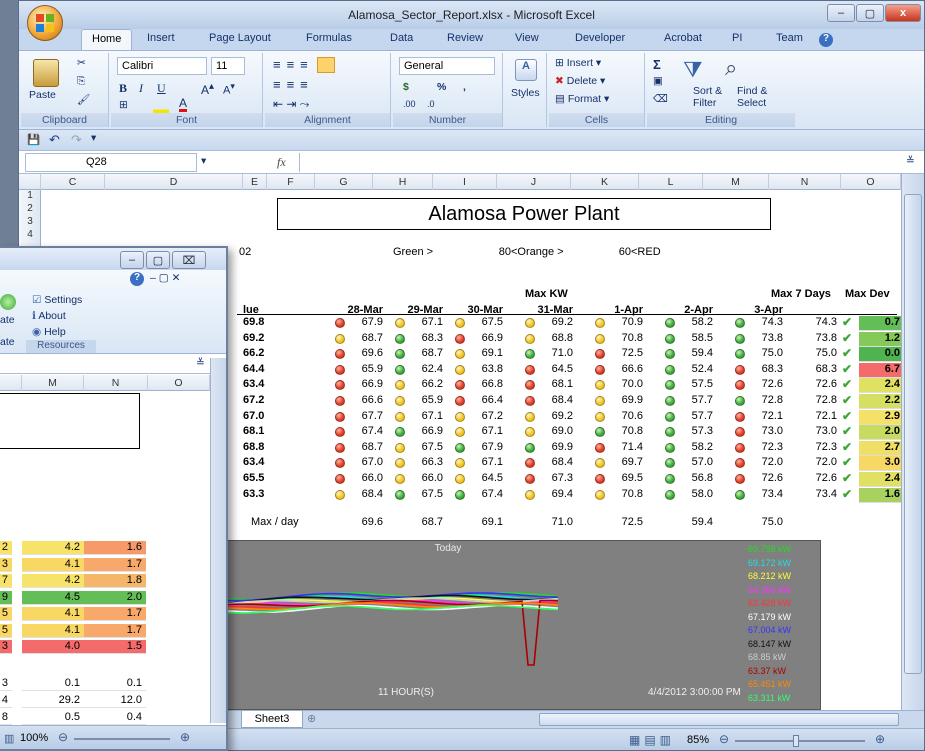 The height and width of the screenshot is (751, 925). I want to click on second-grid-cell: 1.8, so click(115, 581).